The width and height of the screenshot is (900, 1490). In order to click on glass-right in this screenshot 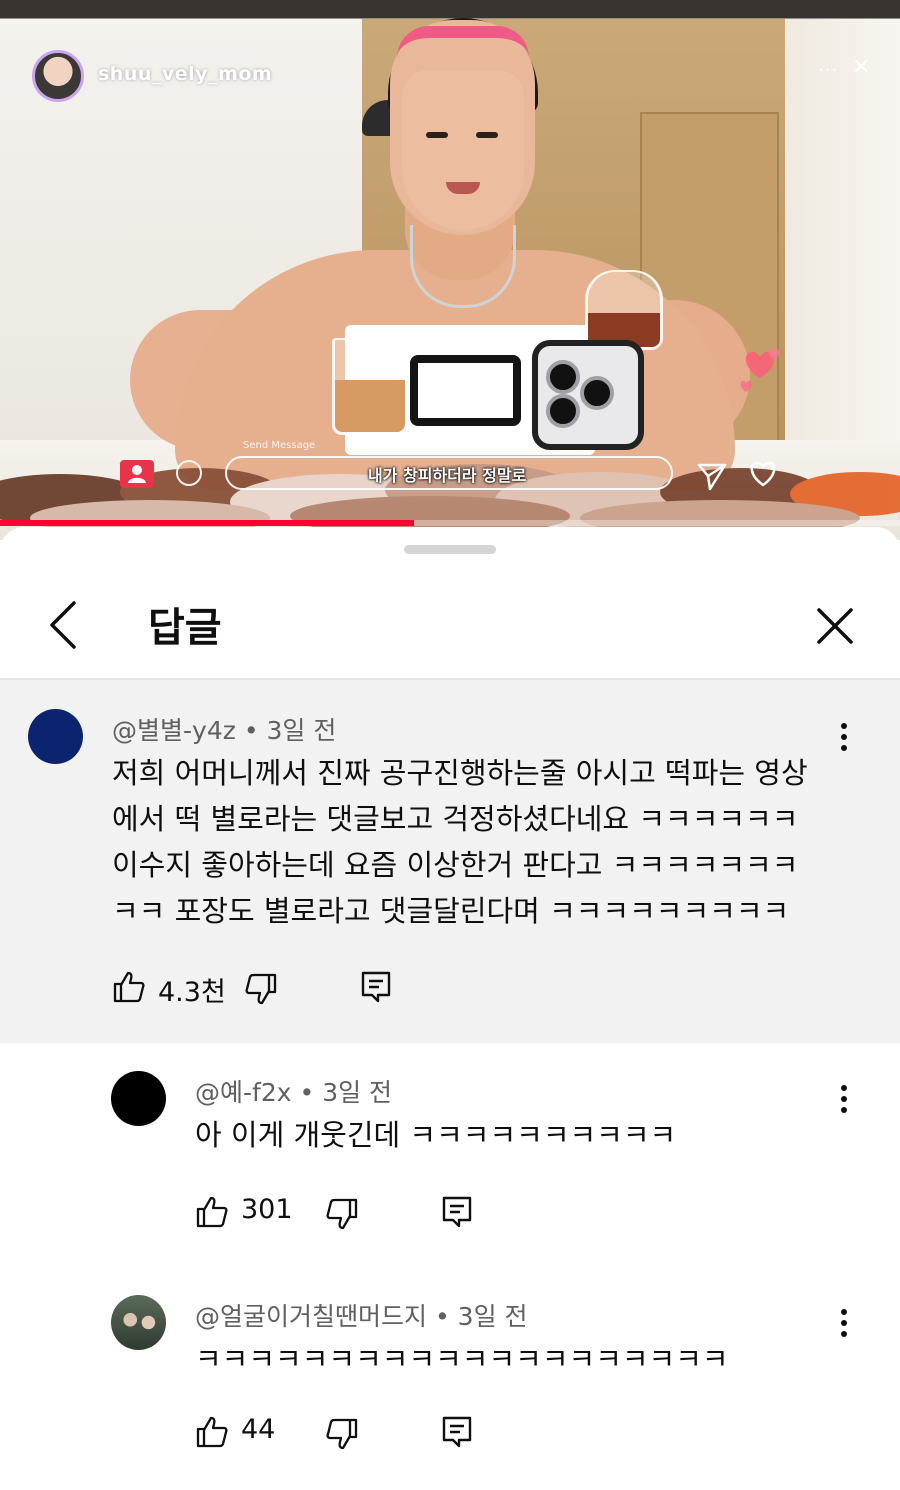, I will do `click(624, 310)`.